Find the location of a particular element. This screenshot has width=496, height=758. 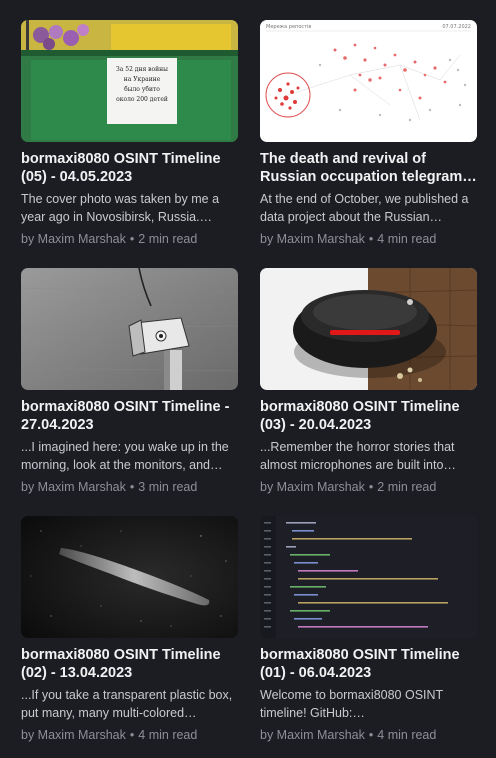

sign-line-1: За 52 дня войны is located at coordinates (142, 69).